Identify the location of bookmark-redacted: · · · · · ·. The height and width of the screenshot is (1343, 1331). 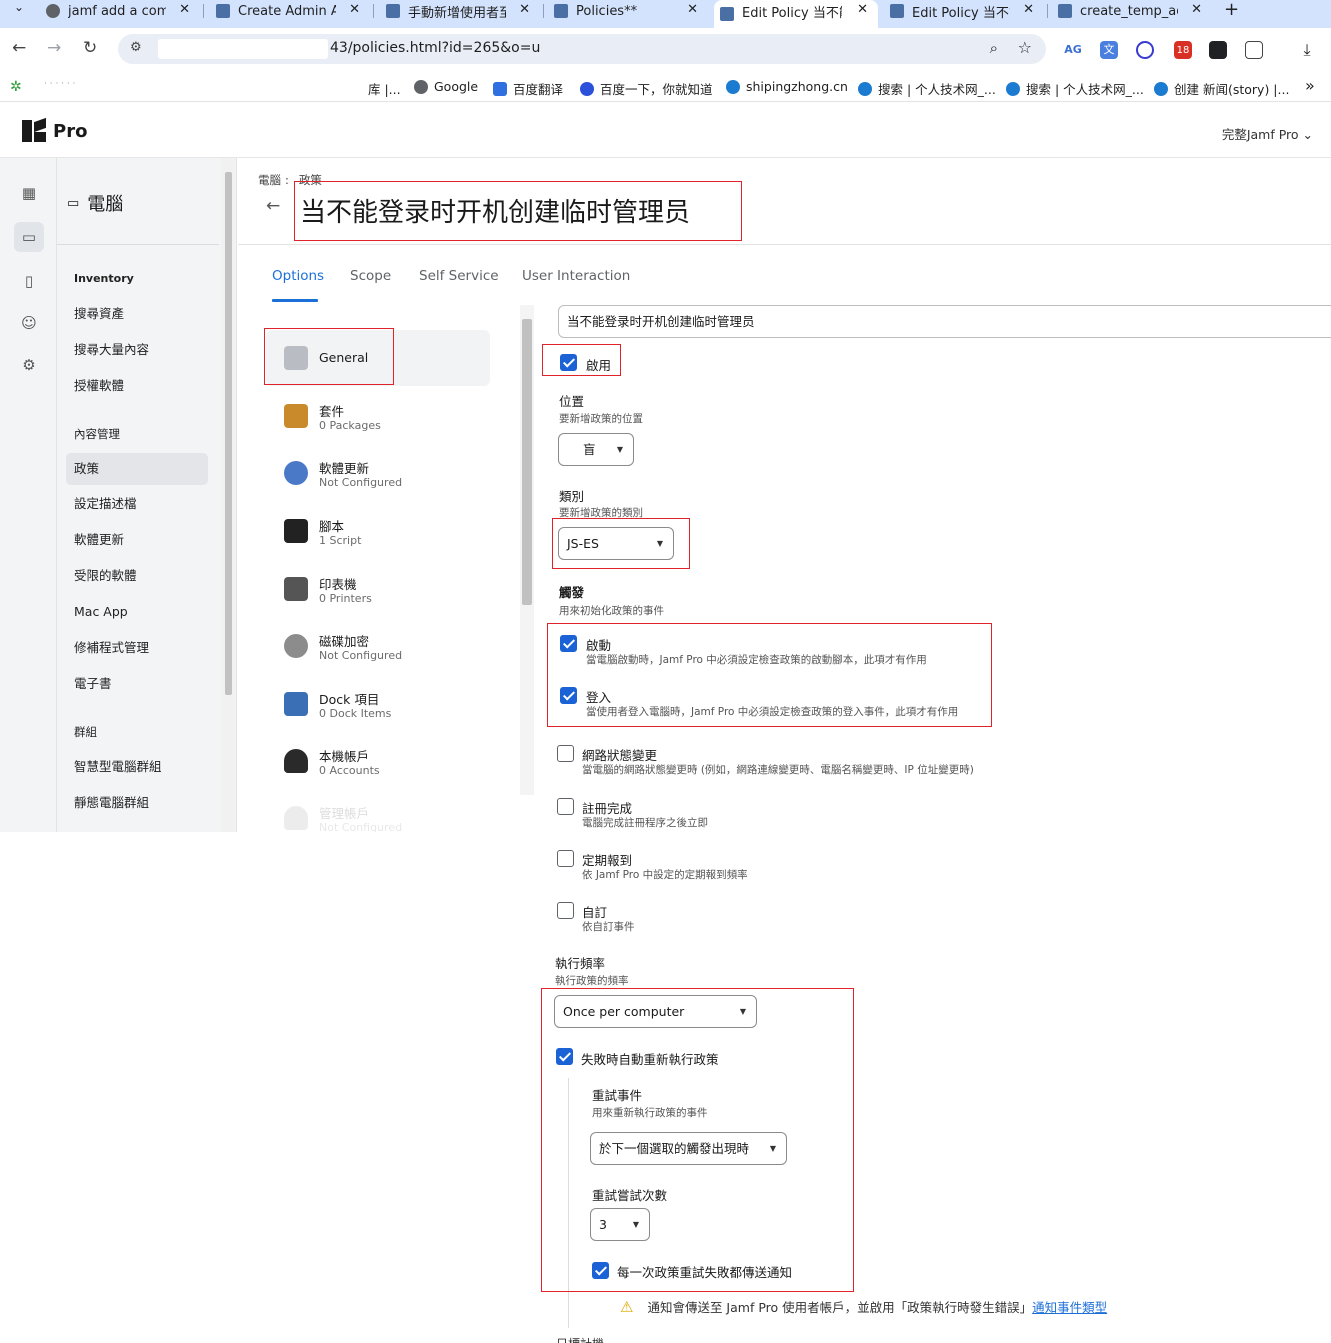
(59, 84).